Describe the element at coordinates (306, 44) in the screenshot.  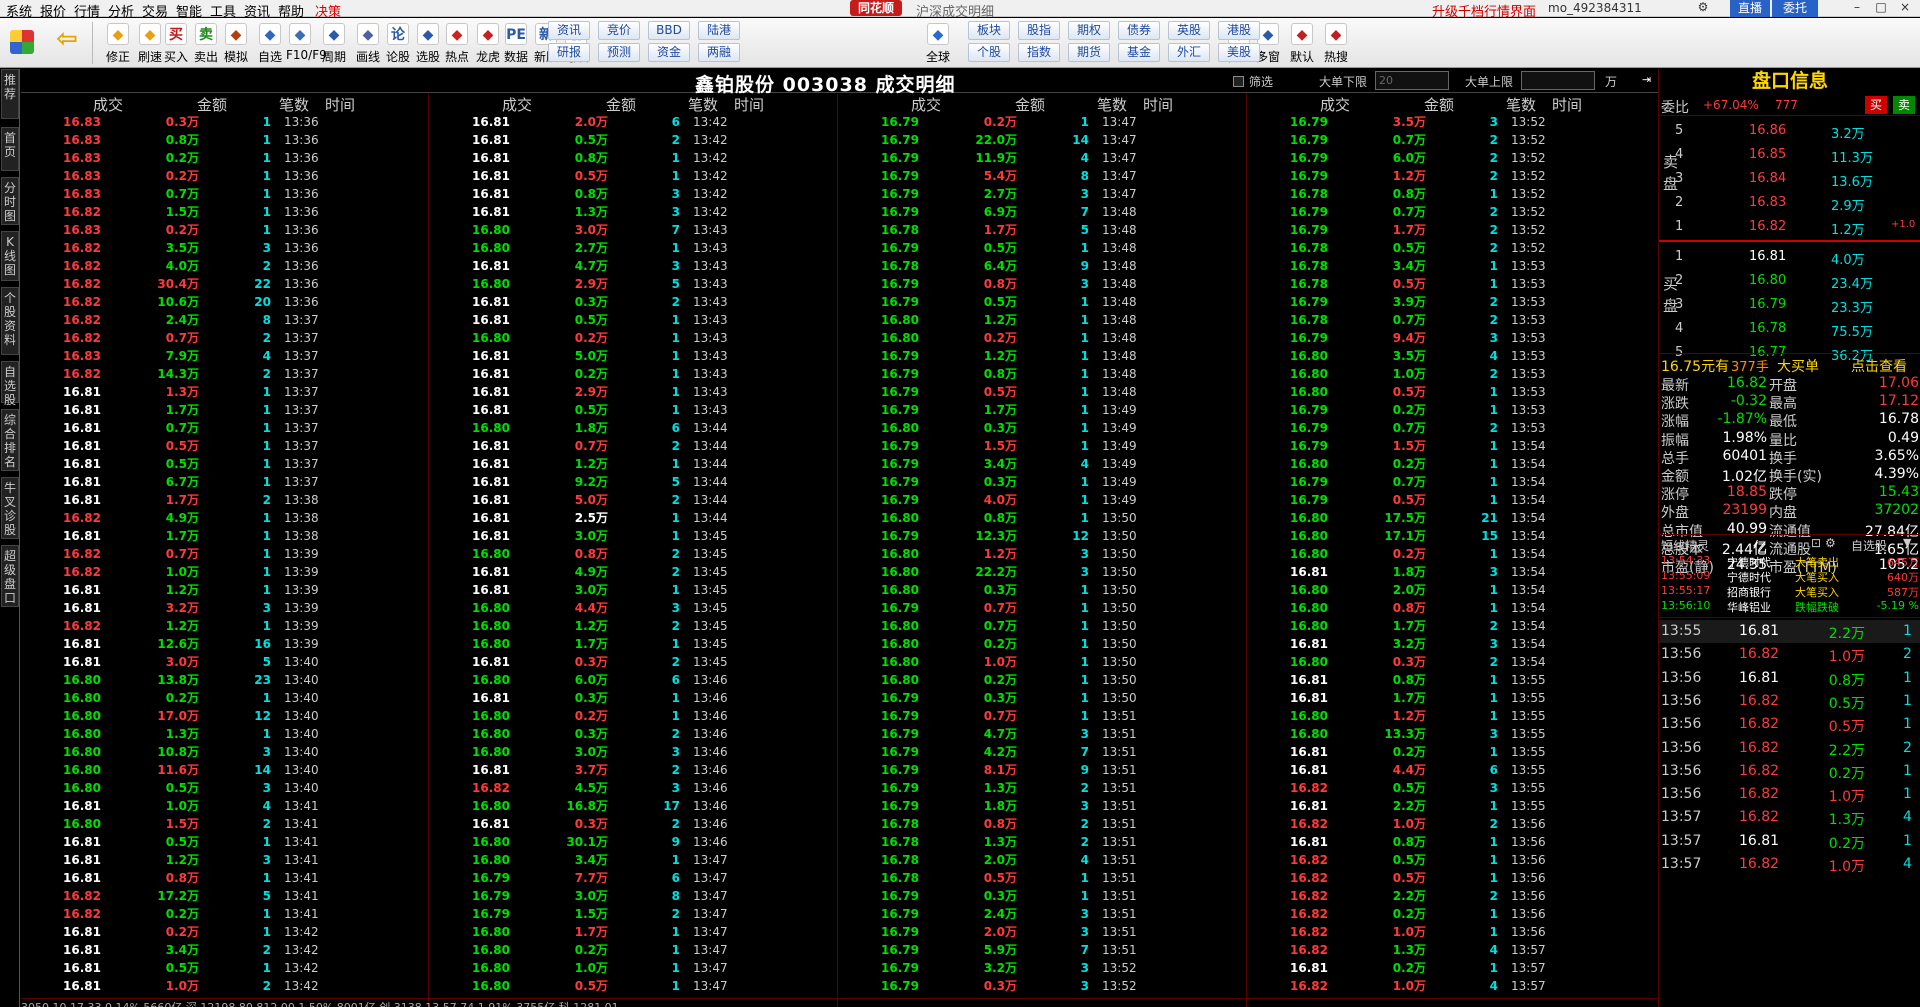
I see `toolbar-button-6: ◆ F10/F9` at that location.